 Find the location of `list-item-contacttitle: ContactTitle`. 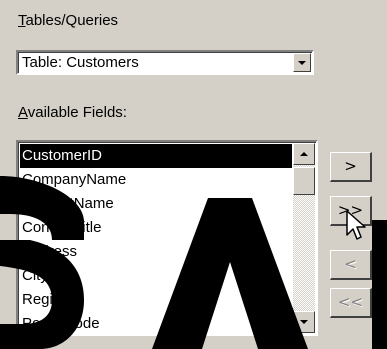

list-item-contacttitle: ContactTitle is located at coordinates (156, 228).